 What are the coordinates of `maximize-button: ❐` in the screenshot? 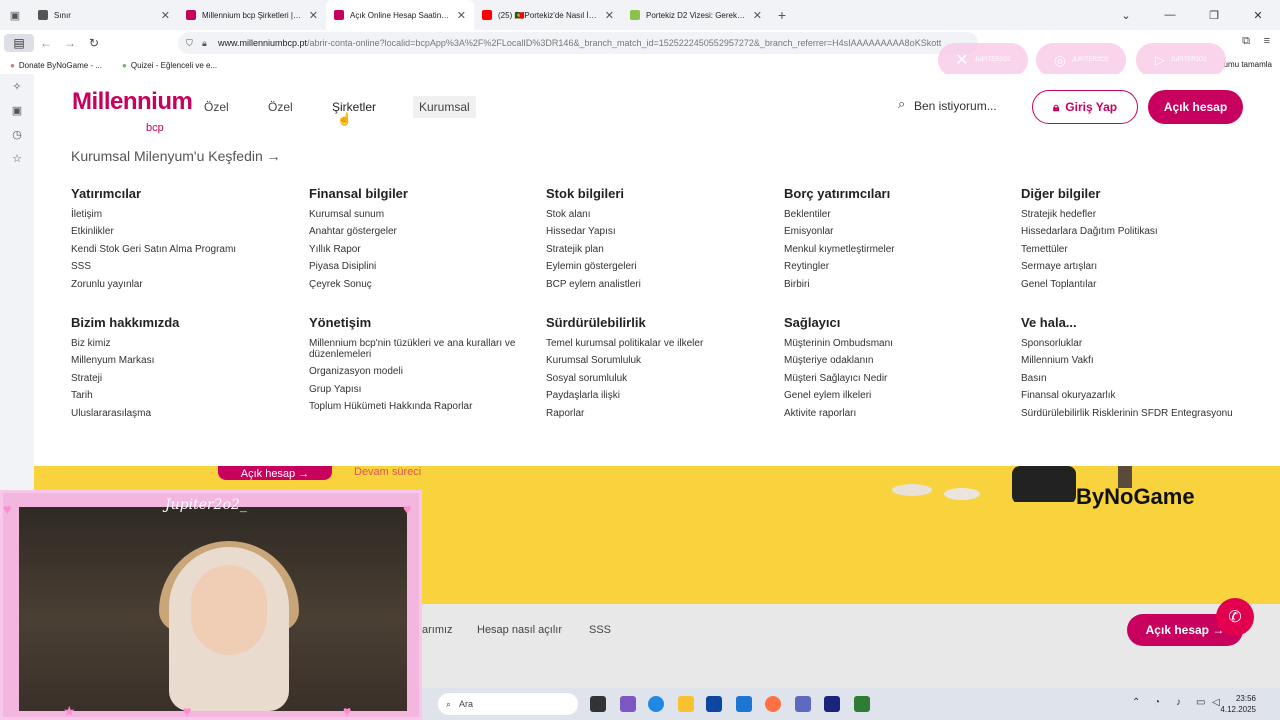 It's located at (1214, 15).